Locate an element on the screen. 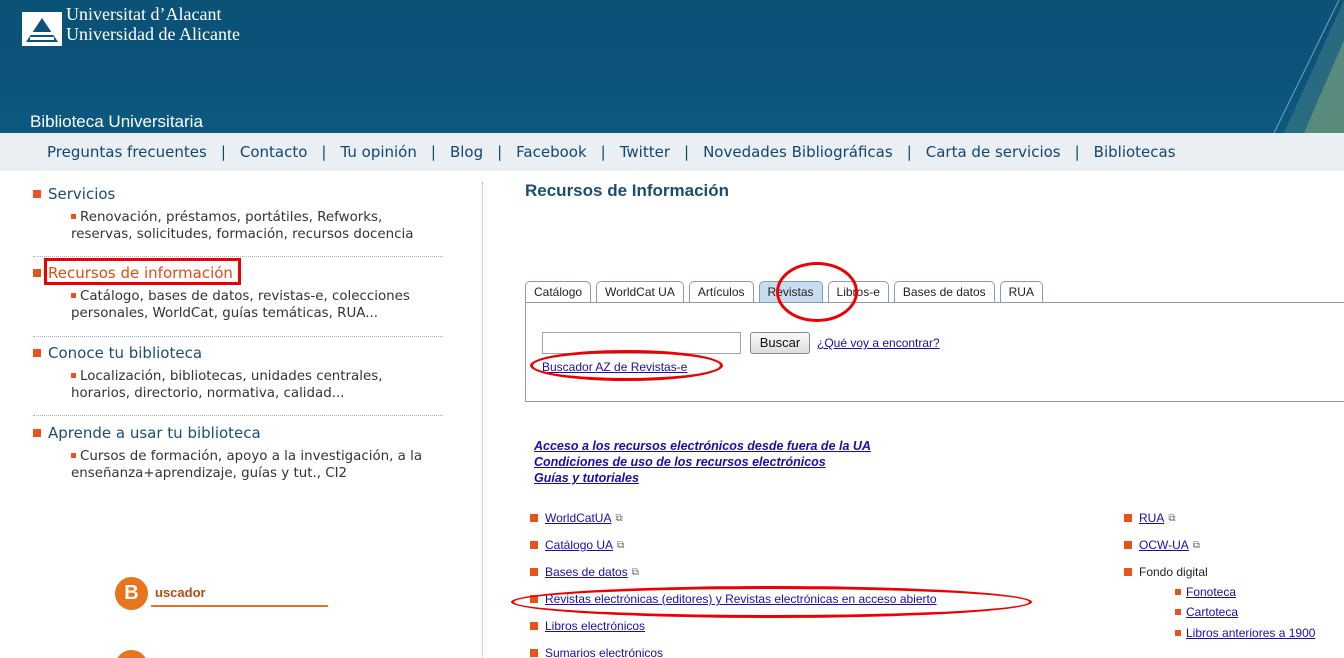  resource-ocw-ua-link: OCW-UA is located at coordinates (1164, 545).